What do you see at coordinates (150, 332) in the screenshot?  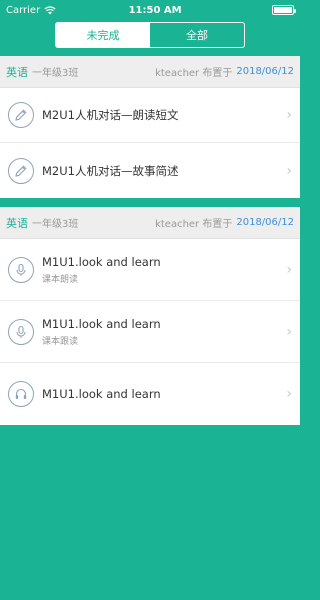 I see `assignment-row: M1U1.look and learn 课本跟读 ›` at bounding box center [150, 332].